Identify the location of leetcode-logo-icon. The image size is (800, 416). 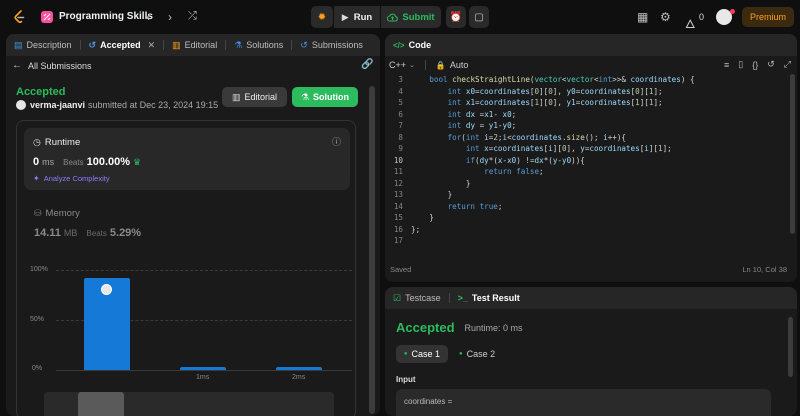
(19, 17).